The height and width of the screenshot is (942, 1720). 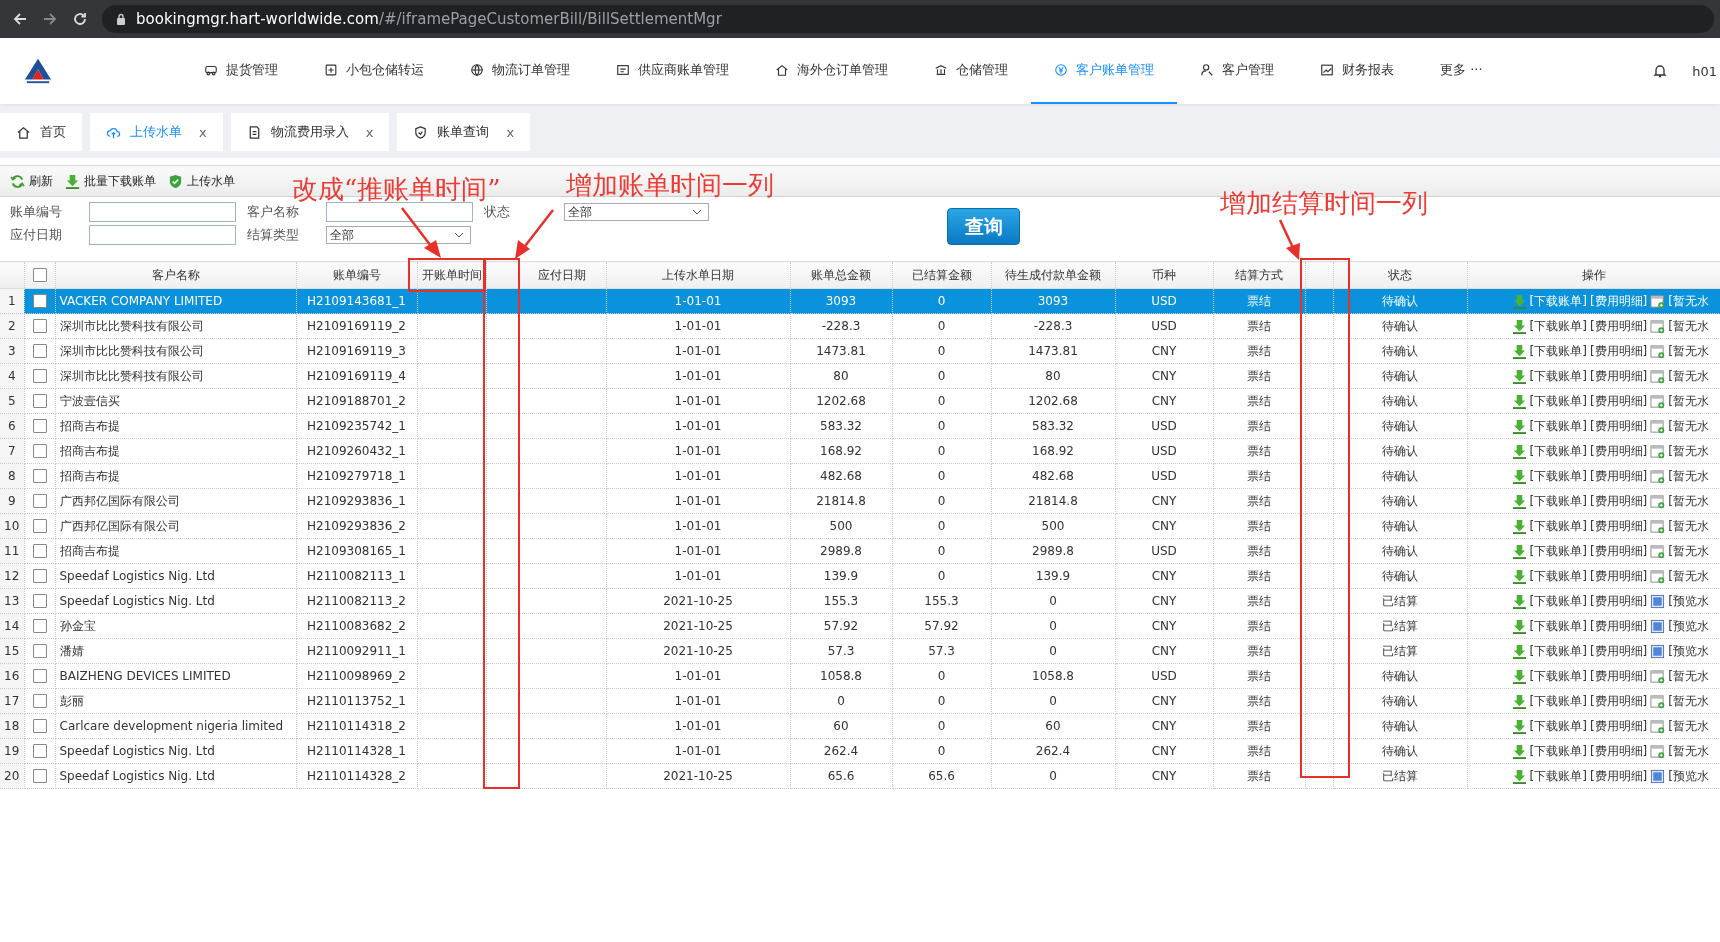 What do you see at coordinates (908, 19) in the screenshot?
I see `address-bar: bookingmgr.hart-worldwide.com/#/iframePageCustomerBill/BillSettlementMgr` at bounding box center [908, 19].